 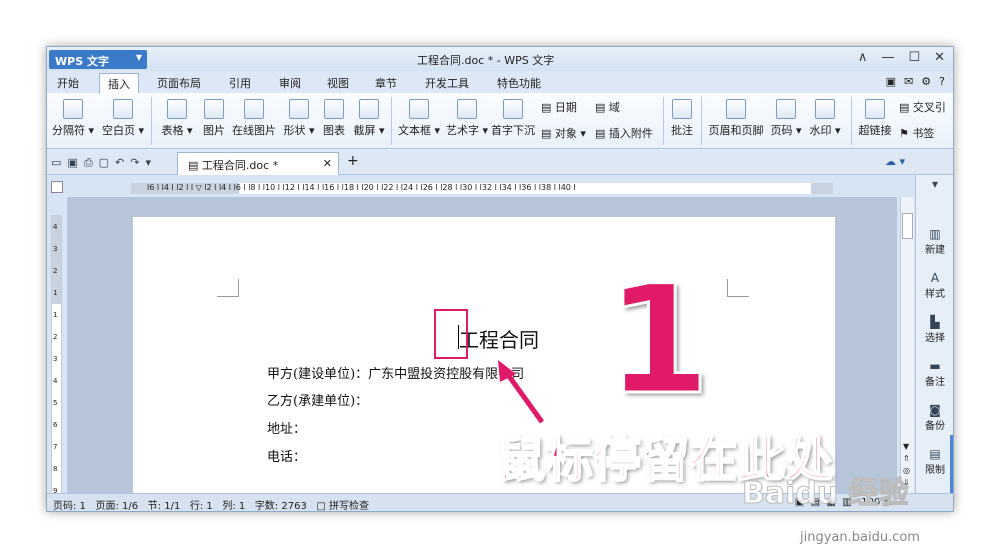 I want to click on new-tab-icon: +, so click(x=353, y=161).